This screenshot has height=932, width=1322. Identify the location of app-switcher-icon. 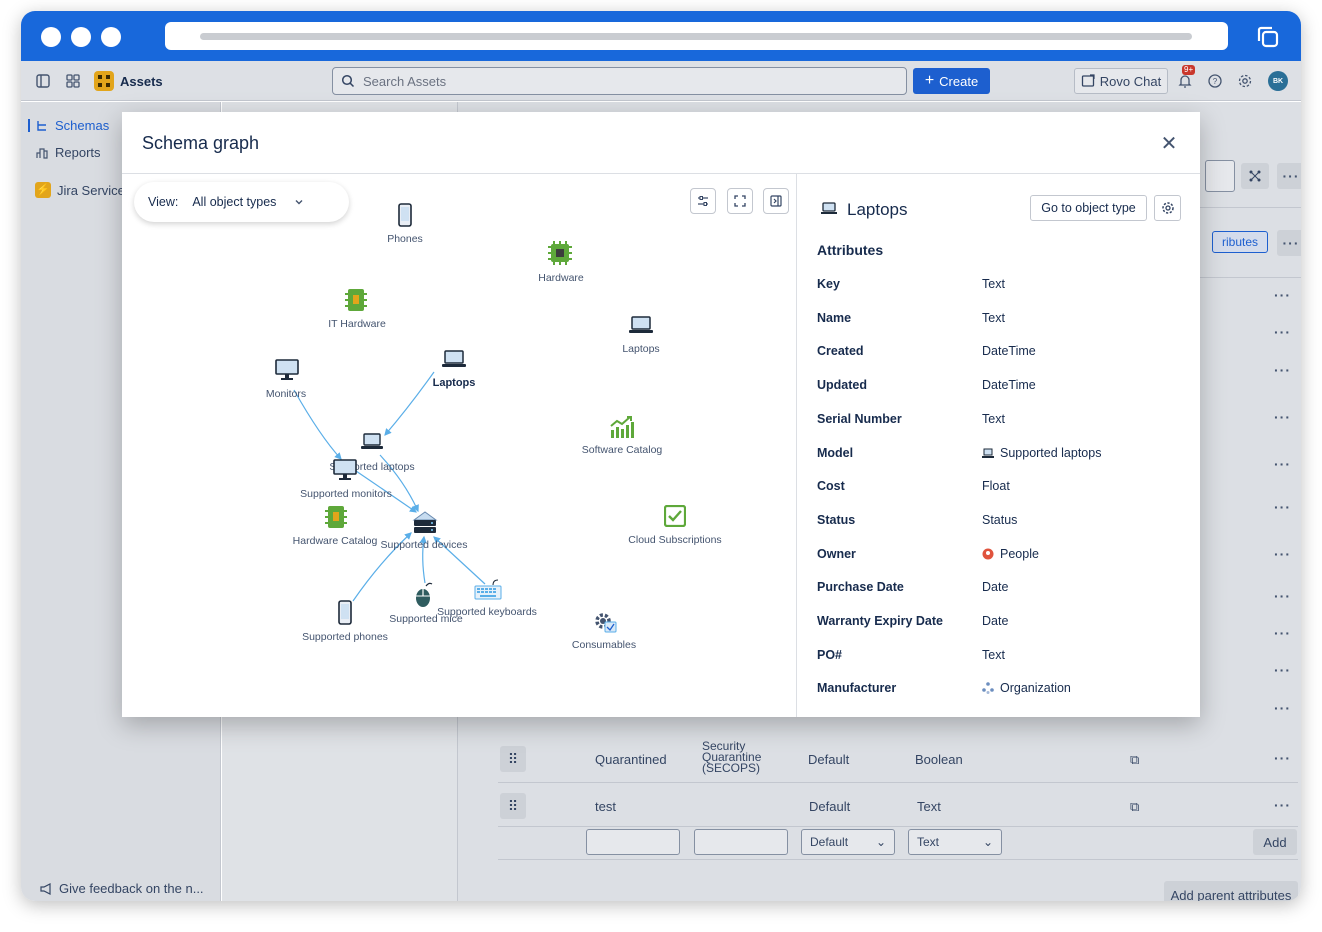
(73, 81).